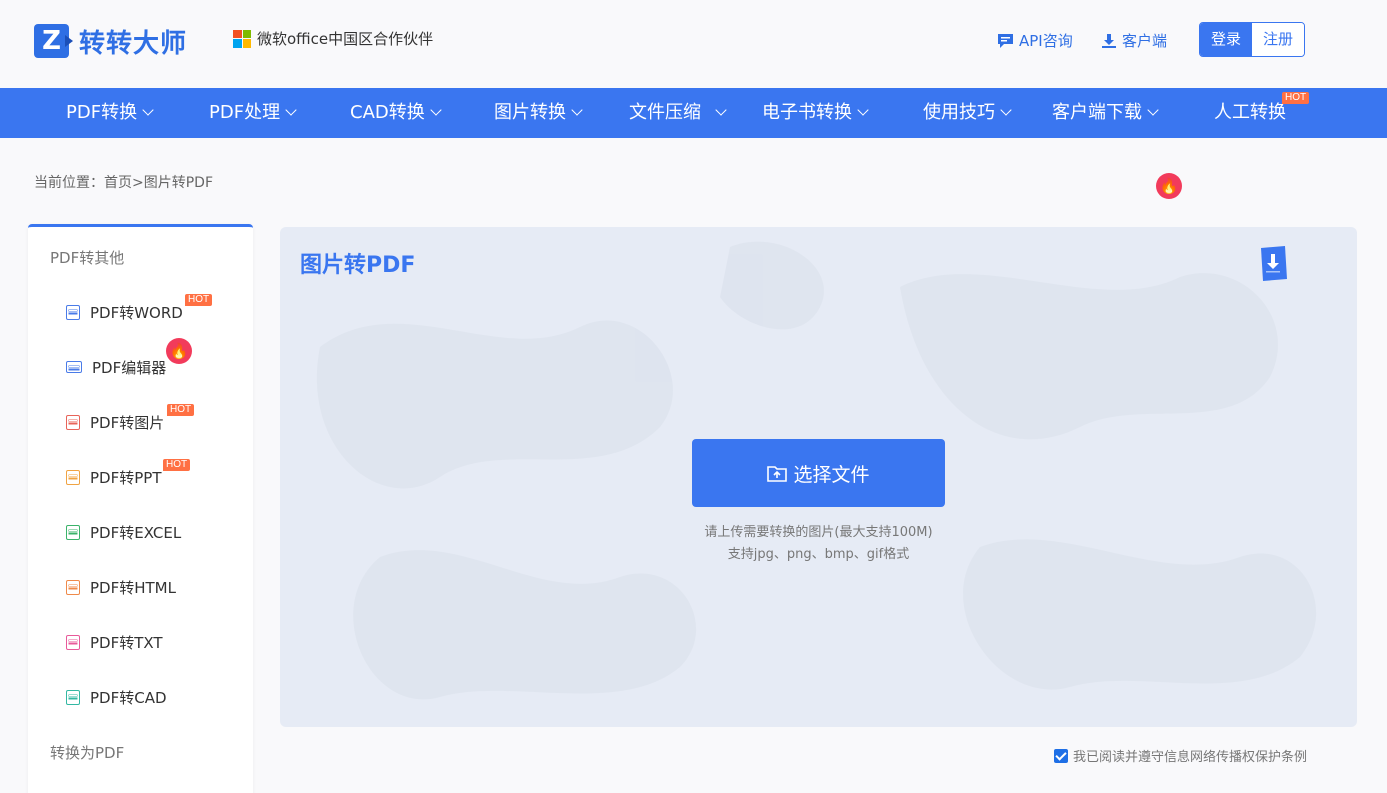 The image size is (1387, 793). I want to click on sidebar-item-pdf-to-word: PDF转WORD, so click(124, 312).